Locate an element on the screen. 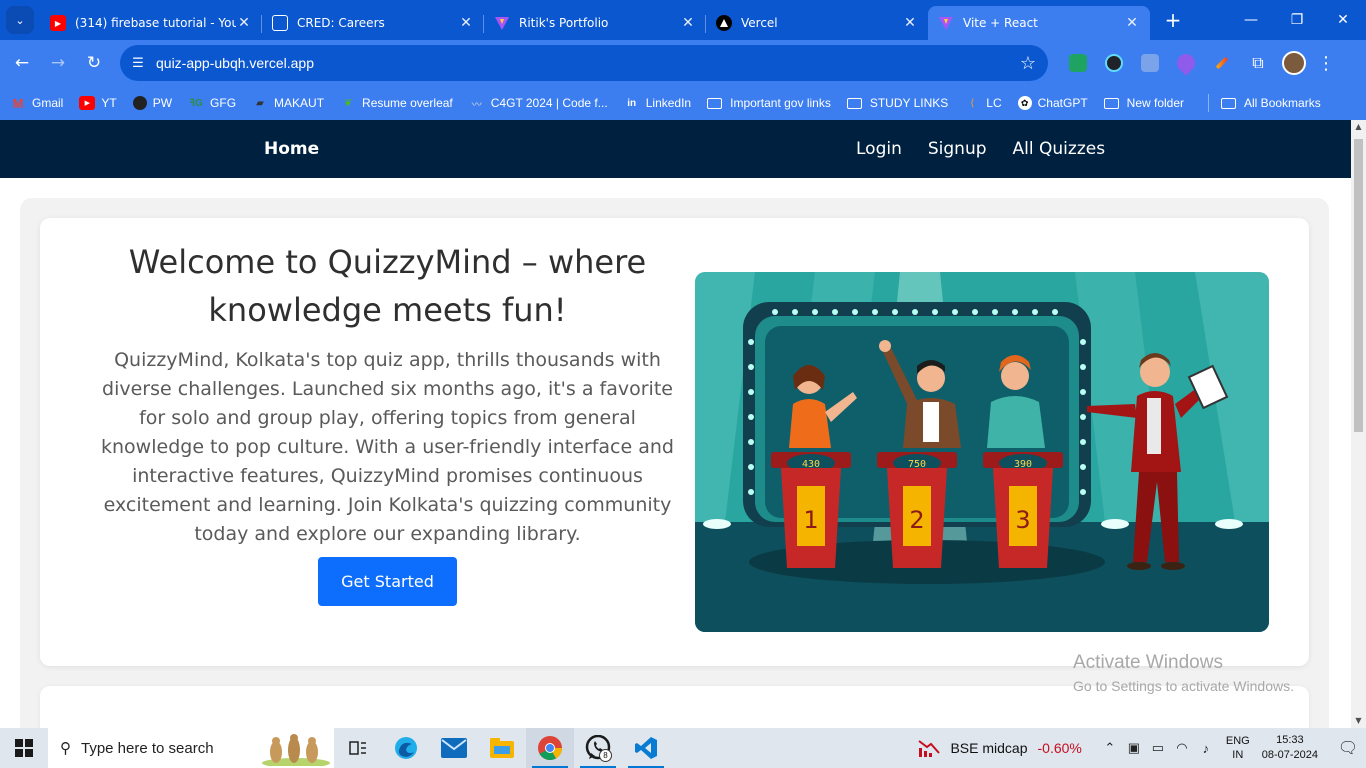 This screenshot has height=768, width=1366. site-info-icon: ☰ is located at coordinates (138, 63).